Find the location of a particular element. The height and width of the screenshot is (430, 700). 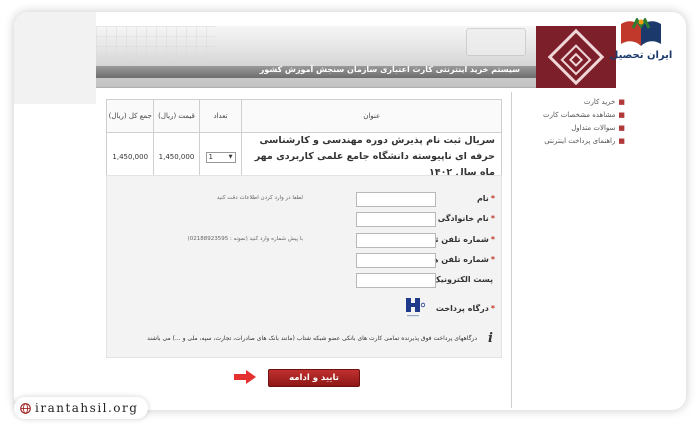

last-name-input is located at coordinates (396, 219).